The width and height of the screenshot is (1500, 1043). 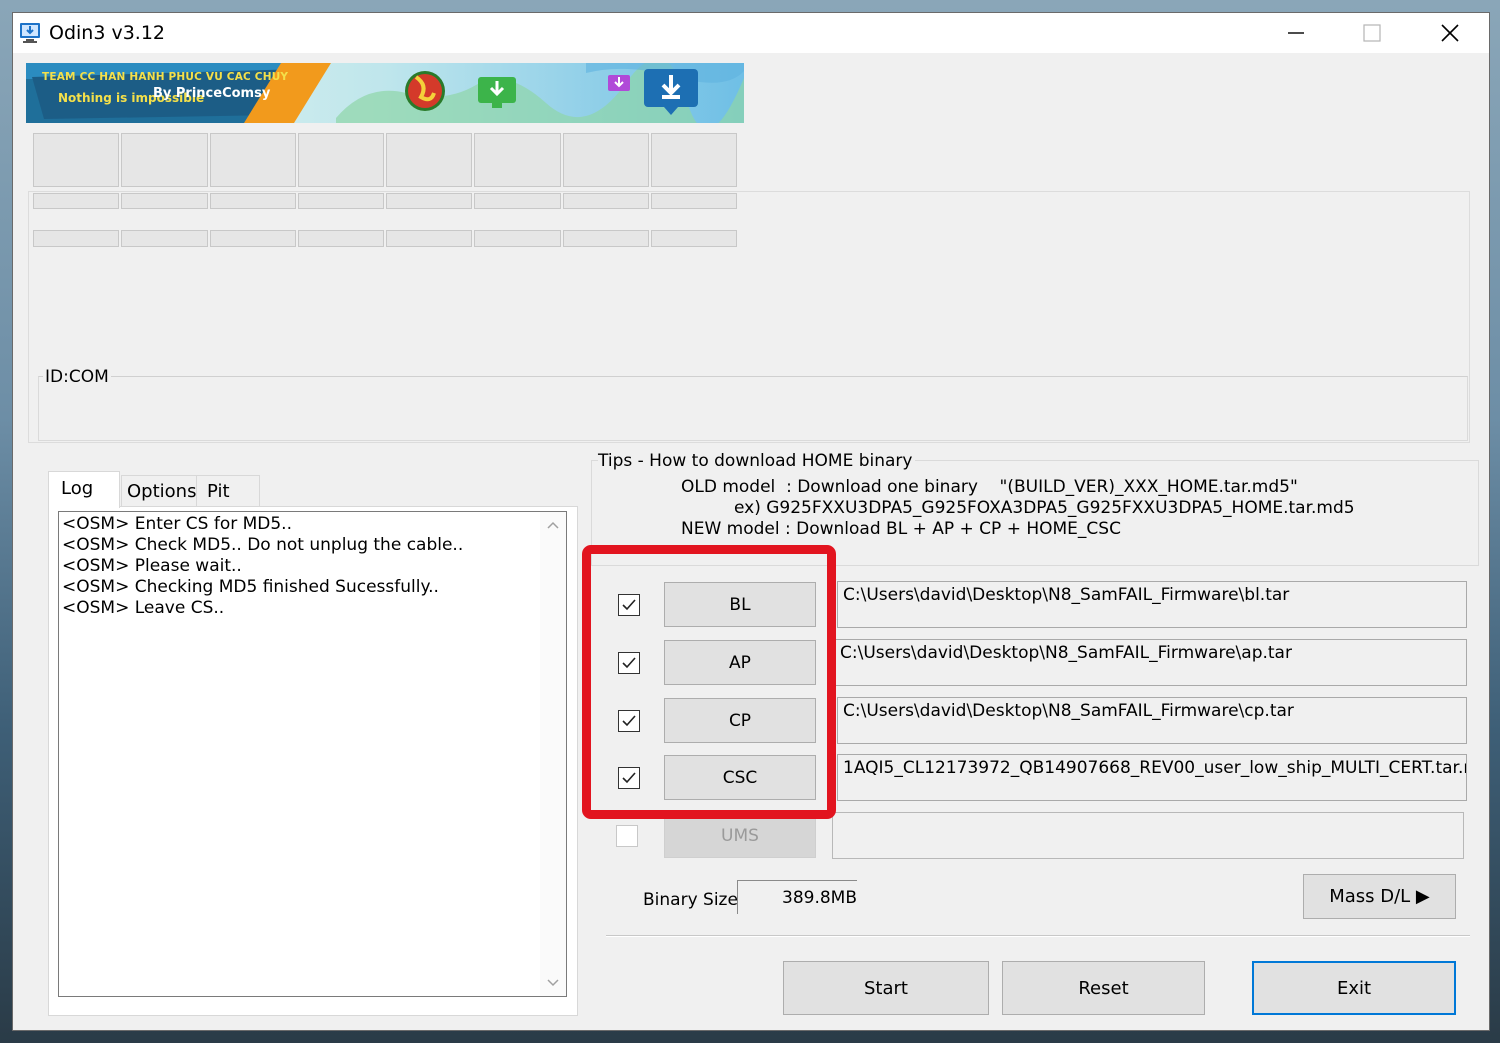 What do you see at coordinates (143, 608) in the screenshot?
I see `log-line: <OSM> Leave CS..` at bounding box center [143, 608].